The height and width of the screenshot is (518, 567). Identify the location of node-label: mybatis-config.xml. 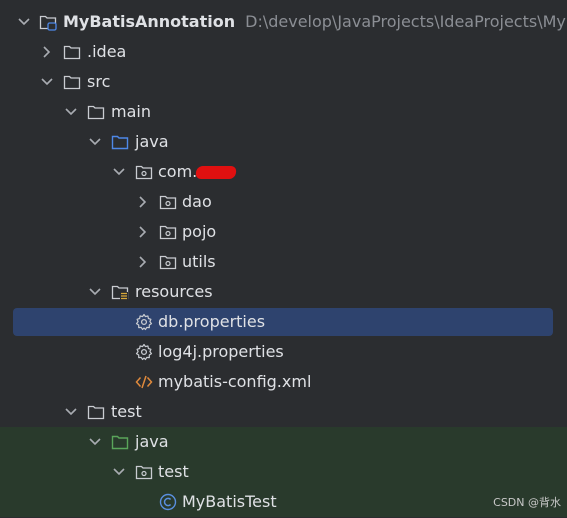
(235, 381).